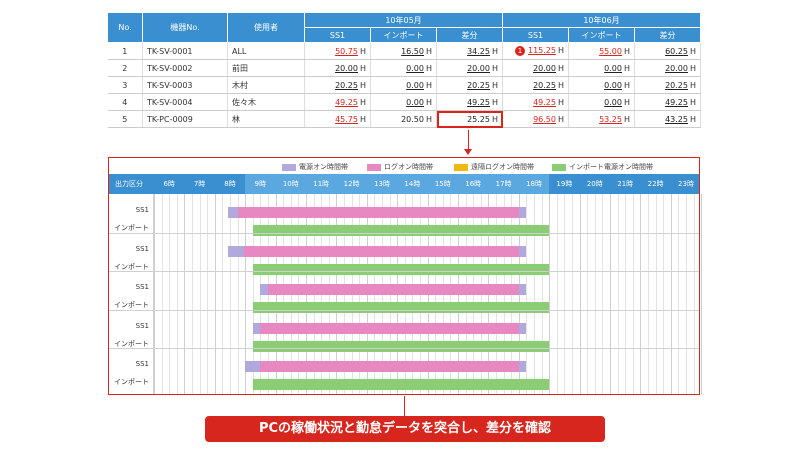 This screenshot has width=810, height=461. I want to click on connector-line, so click(468, 140).